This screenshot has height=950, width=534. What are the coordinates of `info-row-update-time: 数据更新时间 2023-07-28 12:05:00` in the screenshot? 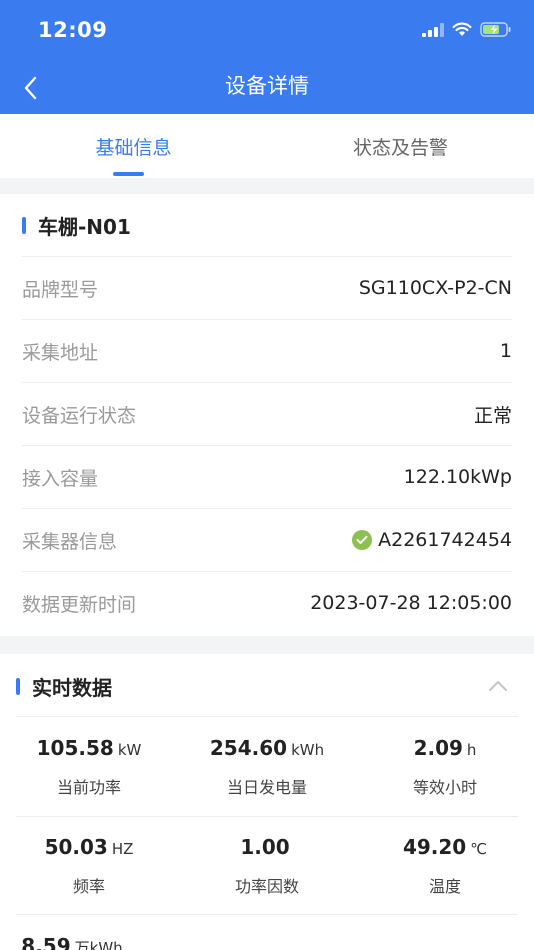 It's located at (267, 602).